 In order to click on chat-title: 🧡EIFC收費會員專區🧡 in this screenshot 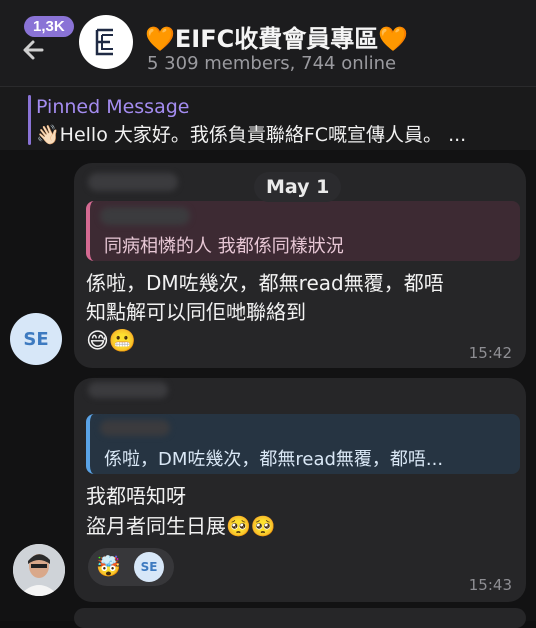, I will do `click(276, 36)`.